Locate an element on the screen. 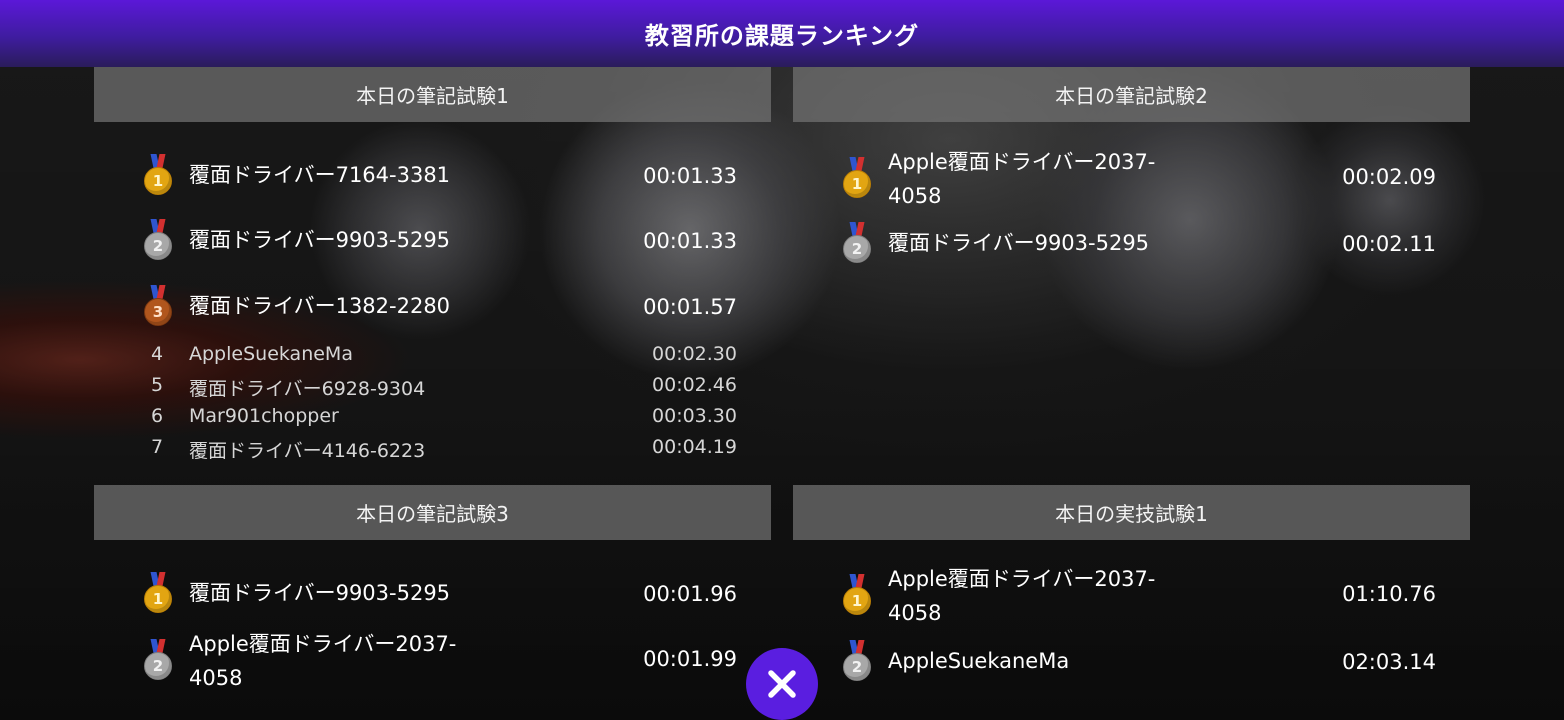 This screenshot has height=720, width=1564. panel-title: 本日の実技試験1 is located at coordinates (1131, 512).